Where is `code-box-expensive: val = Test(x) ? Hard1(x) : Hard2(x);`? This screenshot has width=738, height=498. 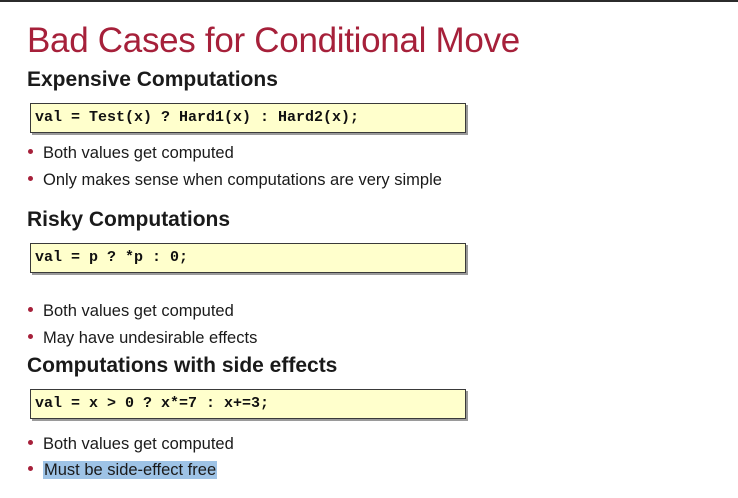
code-box-expensive: val = Test(x) ? Hard1(x) : Hard2(x); is located at coordinates (248, 118).